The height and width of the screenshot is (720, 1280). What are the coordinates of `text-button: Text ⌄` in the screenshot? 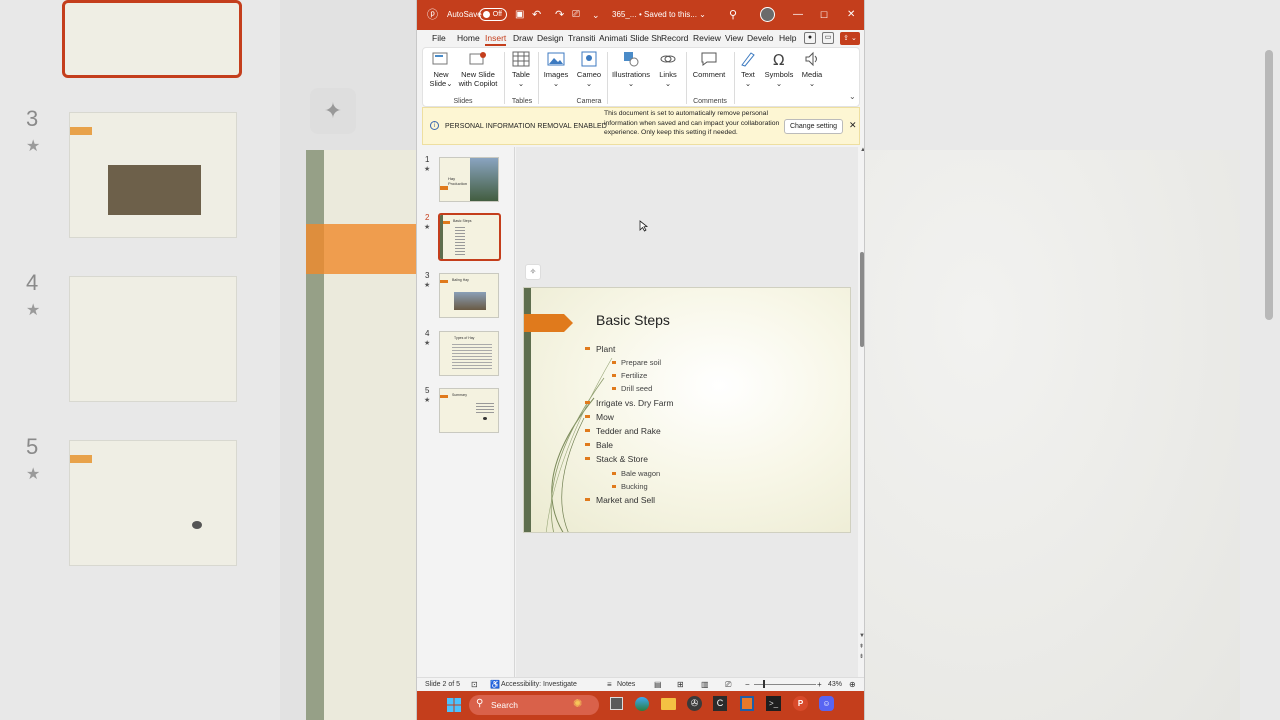 It's located at (748, 69).